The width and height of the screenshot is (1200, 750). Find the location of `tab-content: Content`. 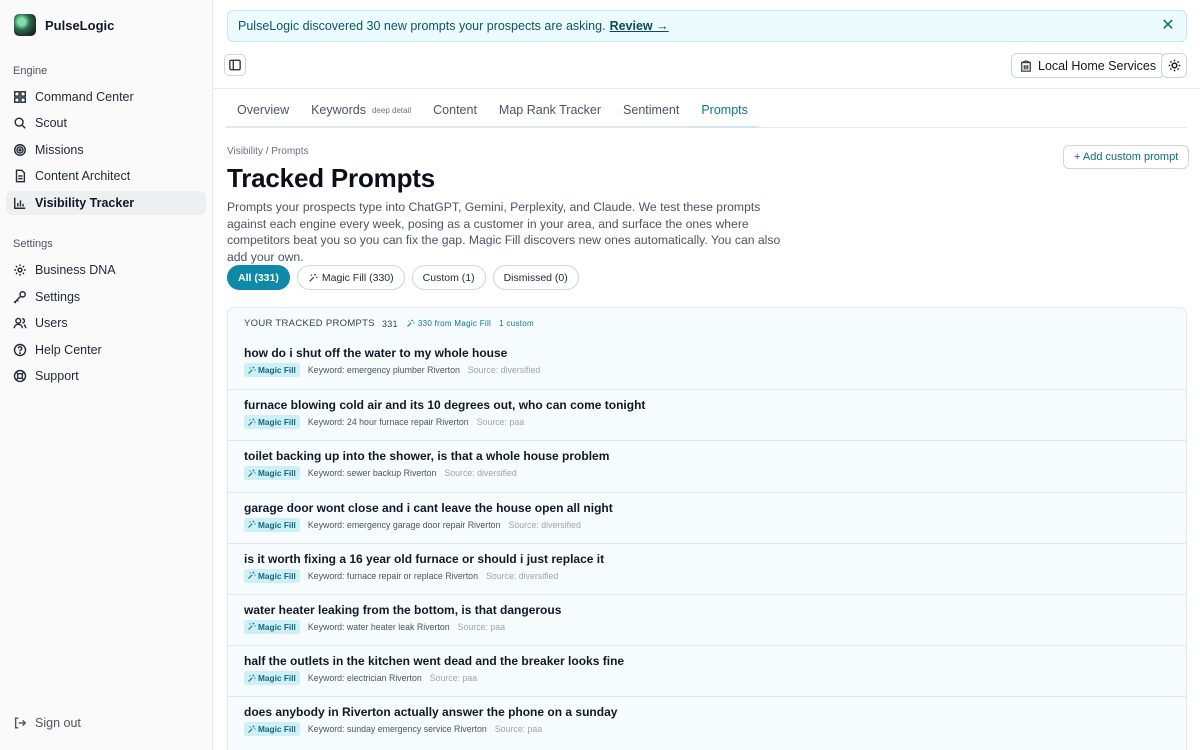

tab-content: Content is located at coordinates (455, 111).